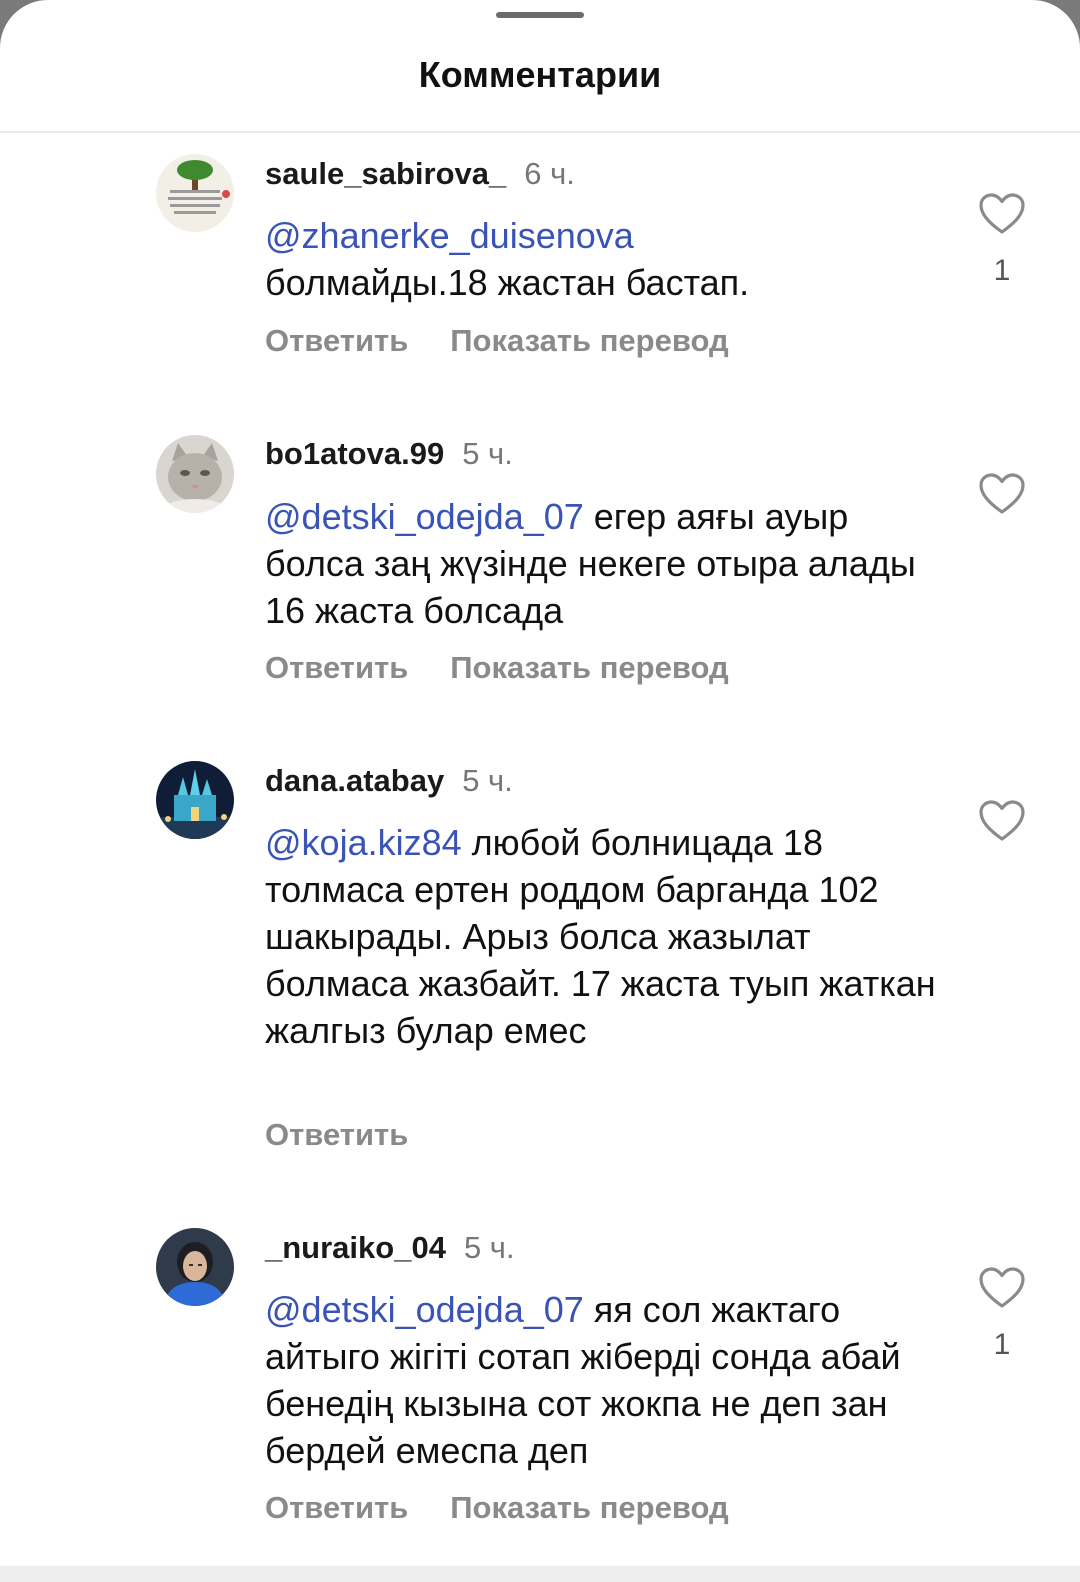 The height and width of the screenshot is (1582, 1080). What do you see at coordinates (385, 173) in the screenshot?
I see `username: saule_sabirova_` at bounding box center [385, 173].